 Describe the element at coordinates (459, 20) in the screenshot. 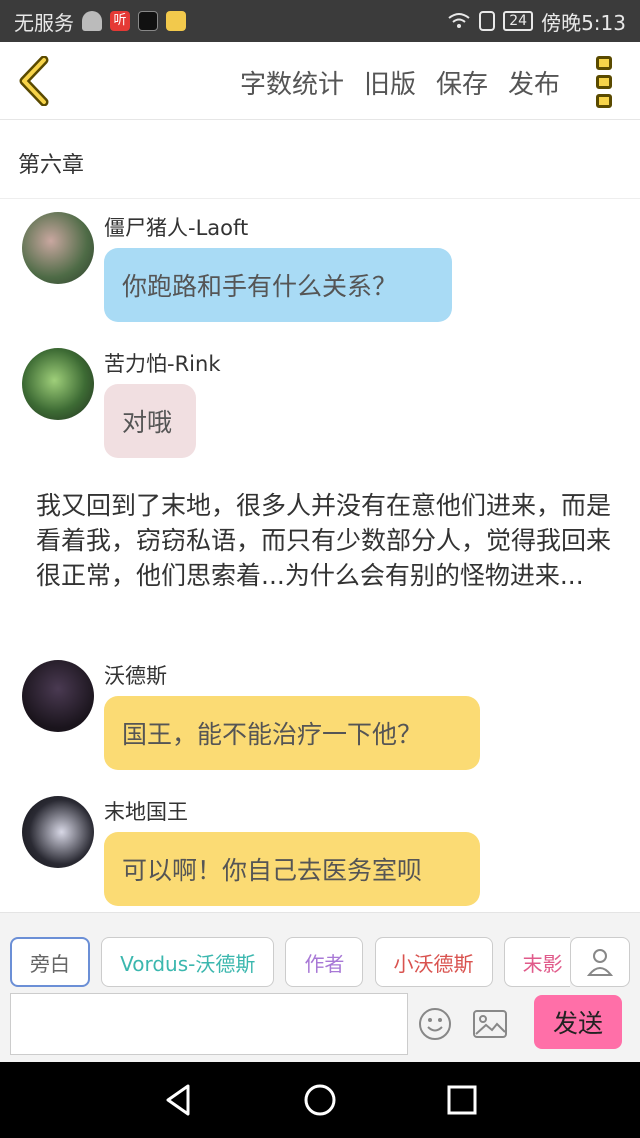

I see `wifi-icon` at that location.